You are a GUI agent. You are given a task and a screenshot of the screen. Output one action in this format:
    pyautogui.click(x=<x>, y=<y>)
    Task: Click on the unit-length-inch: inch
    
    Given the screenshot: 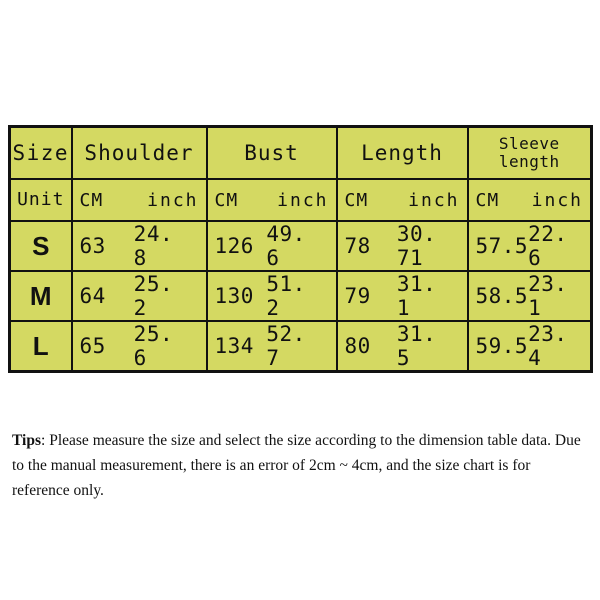 What is the action you would take?
    pyautogui.click(x=434, y=200)
    